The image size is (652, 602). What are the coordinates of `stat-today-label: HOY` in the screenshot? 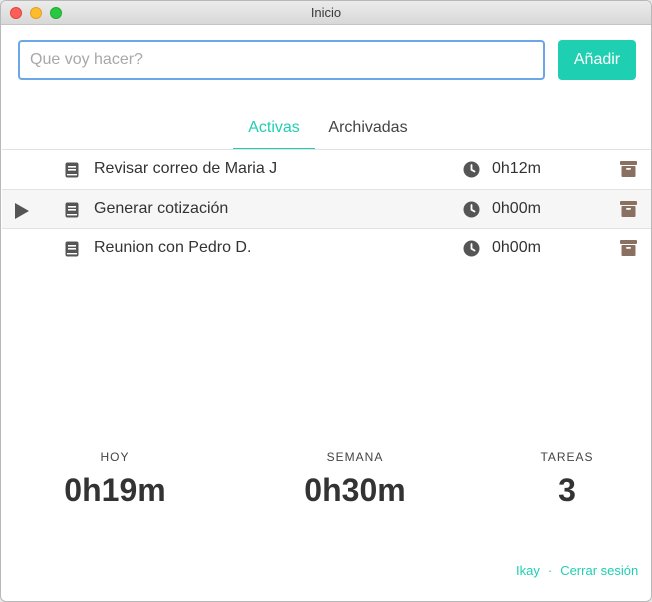 It's located at (115, 457).